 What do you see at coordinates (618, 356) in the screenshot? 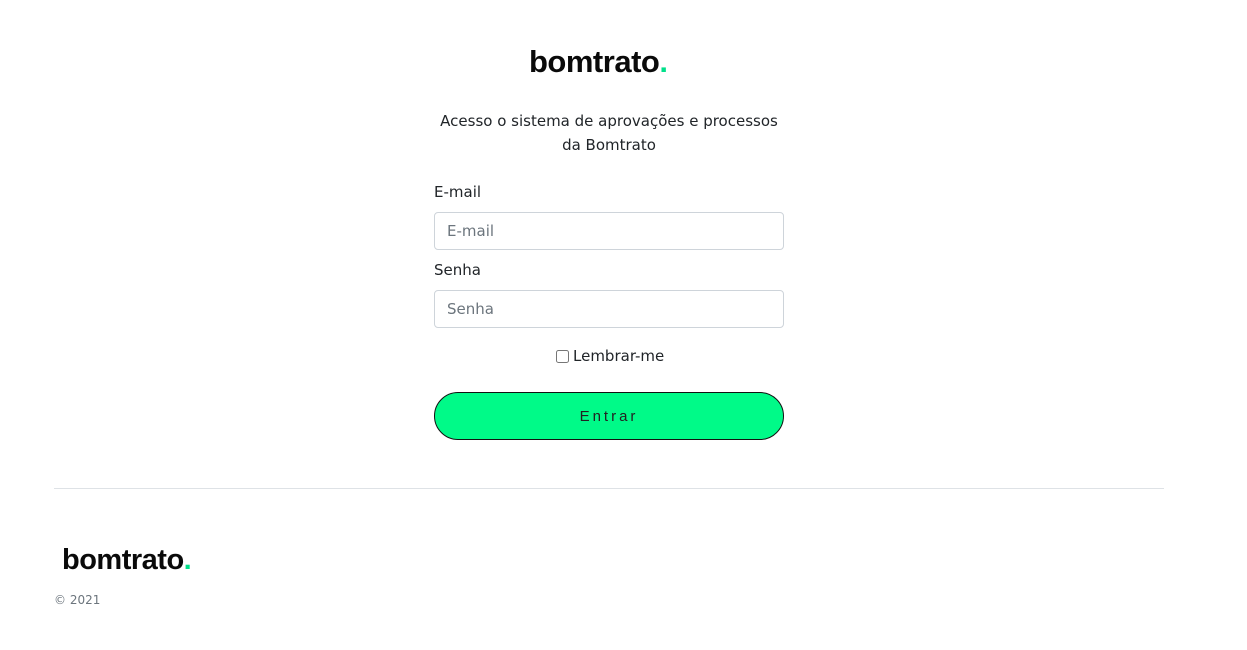
I see `remember-me-label: Lembrar-me` at bounding box center [618, 356].